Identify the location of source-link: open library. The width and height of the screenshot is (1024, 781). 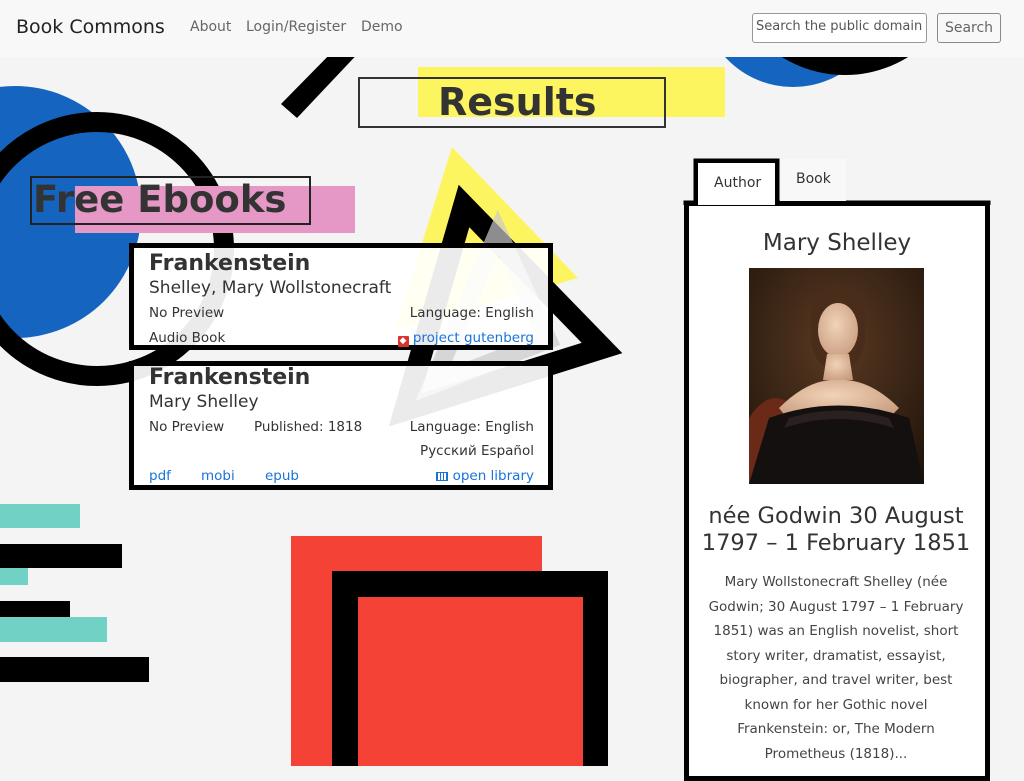
(485, 476).